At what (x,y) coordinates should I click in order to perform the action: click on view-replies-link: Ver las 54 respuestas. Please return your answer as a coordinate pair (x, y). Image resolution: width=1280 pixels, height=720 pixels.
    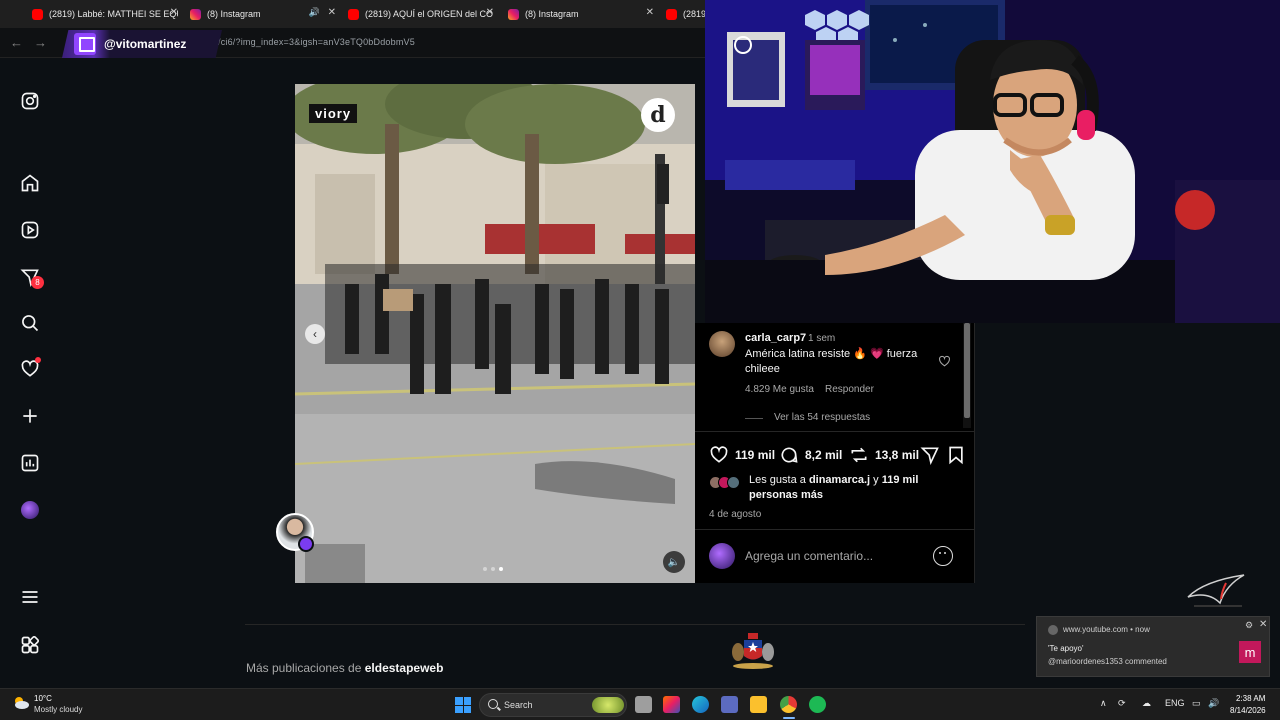
    Looking at the image, I should click on (822, 417).